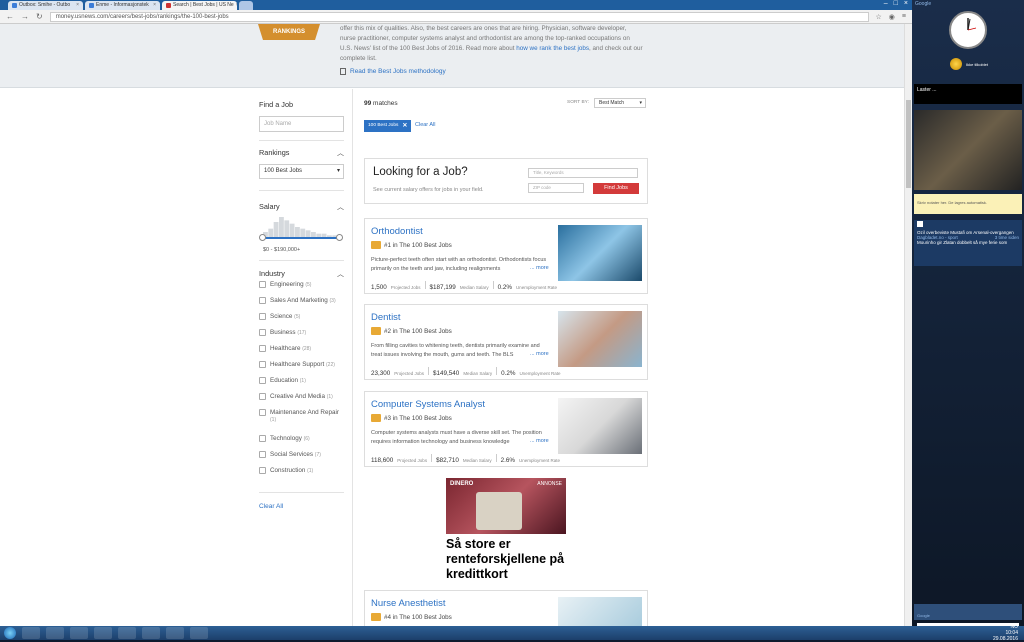 The image size is (1024, 642). Describe the element at coordinates (289, 32) in the screenshot. I see `rankings-ribbon: RANKINGS` at that location.